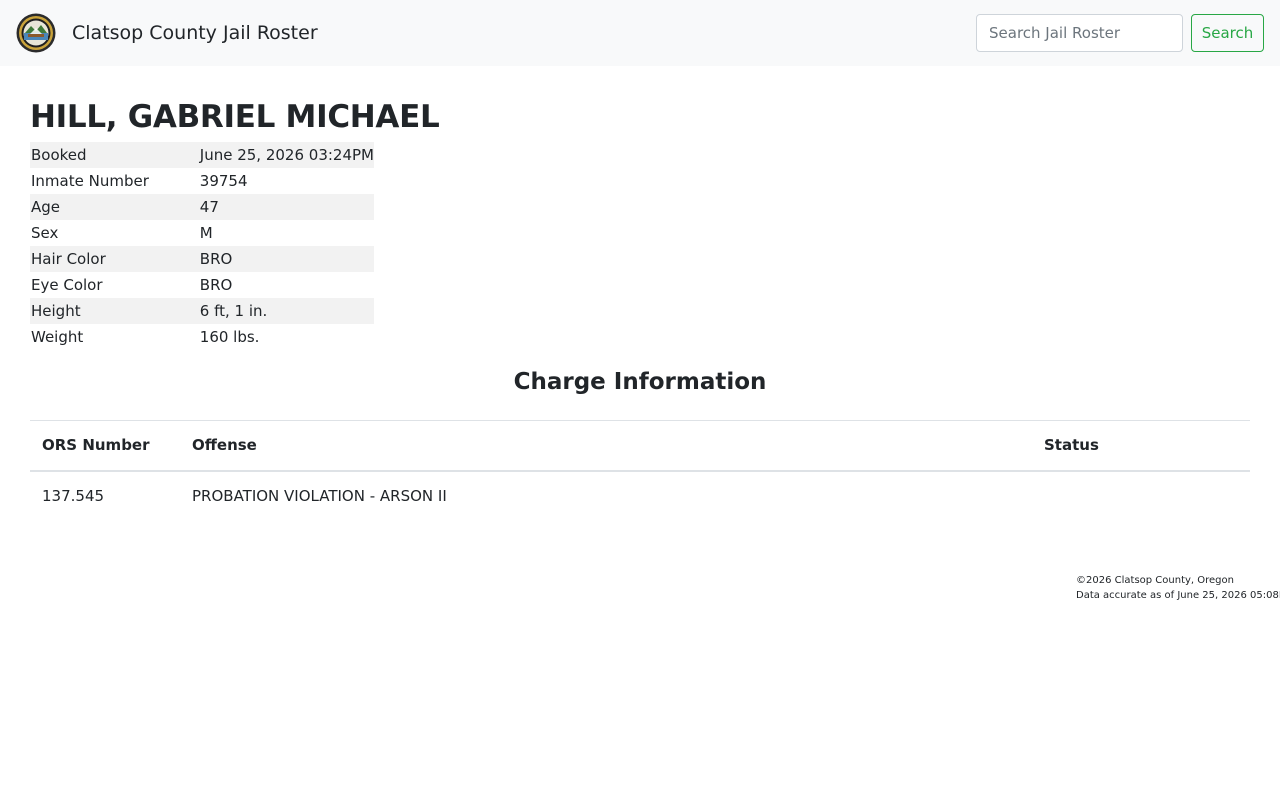 This screenshot has height=800, width=1280. I want to click on status-cell, so click(1141, 496).